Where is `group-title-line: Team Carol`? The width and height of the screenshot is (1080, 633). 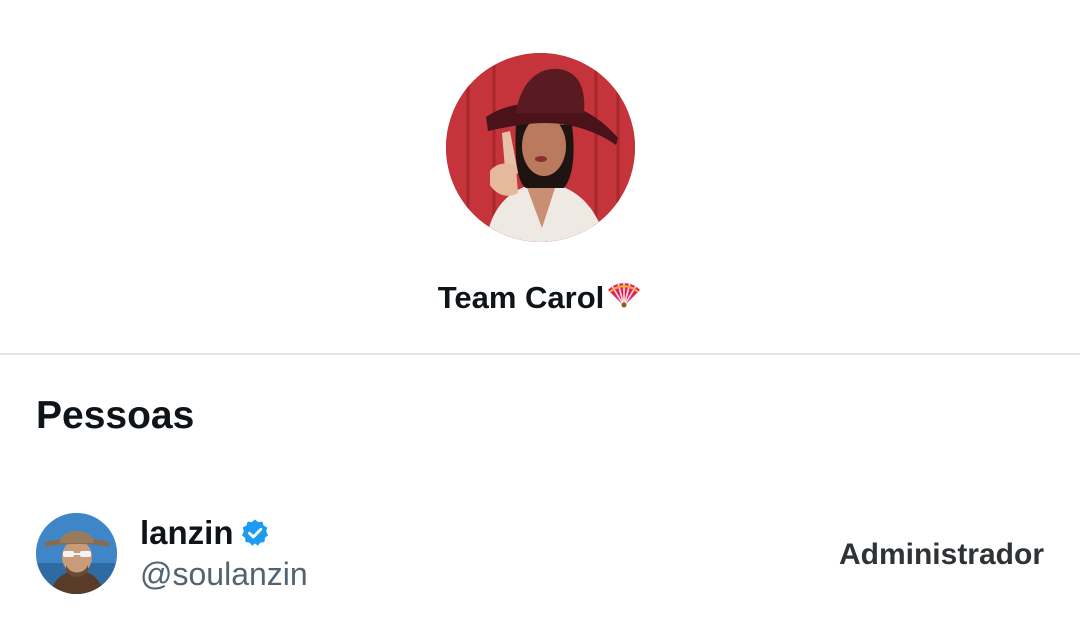 group-title-line: Team Carol is located at coordinates (540, 299).